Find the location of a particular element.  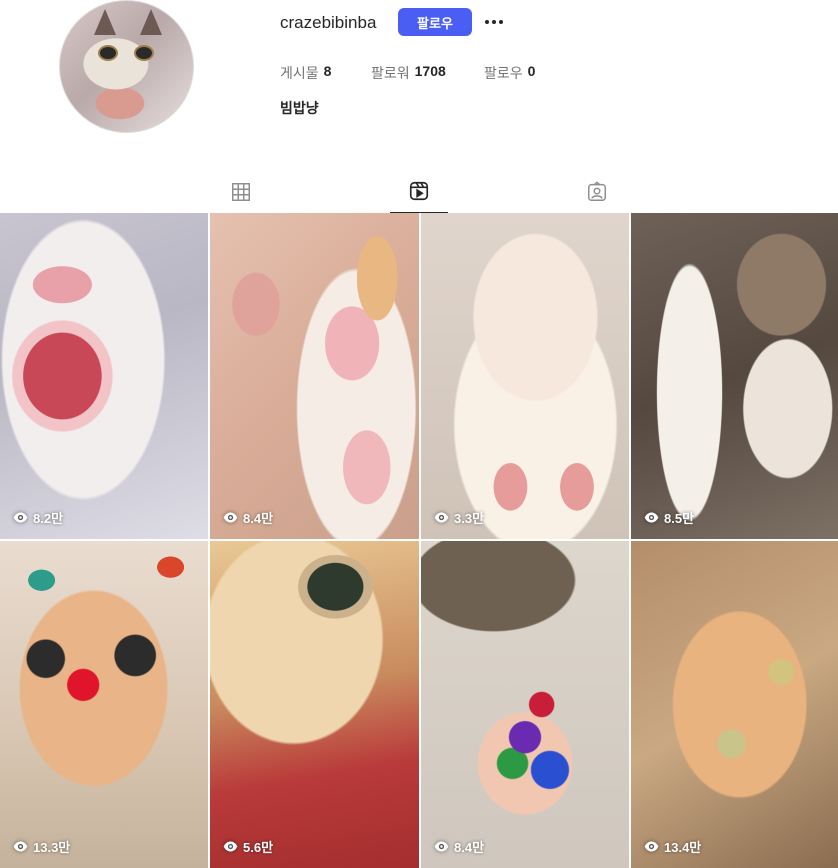

following-count: 0 is located at coordinates (531, 71).